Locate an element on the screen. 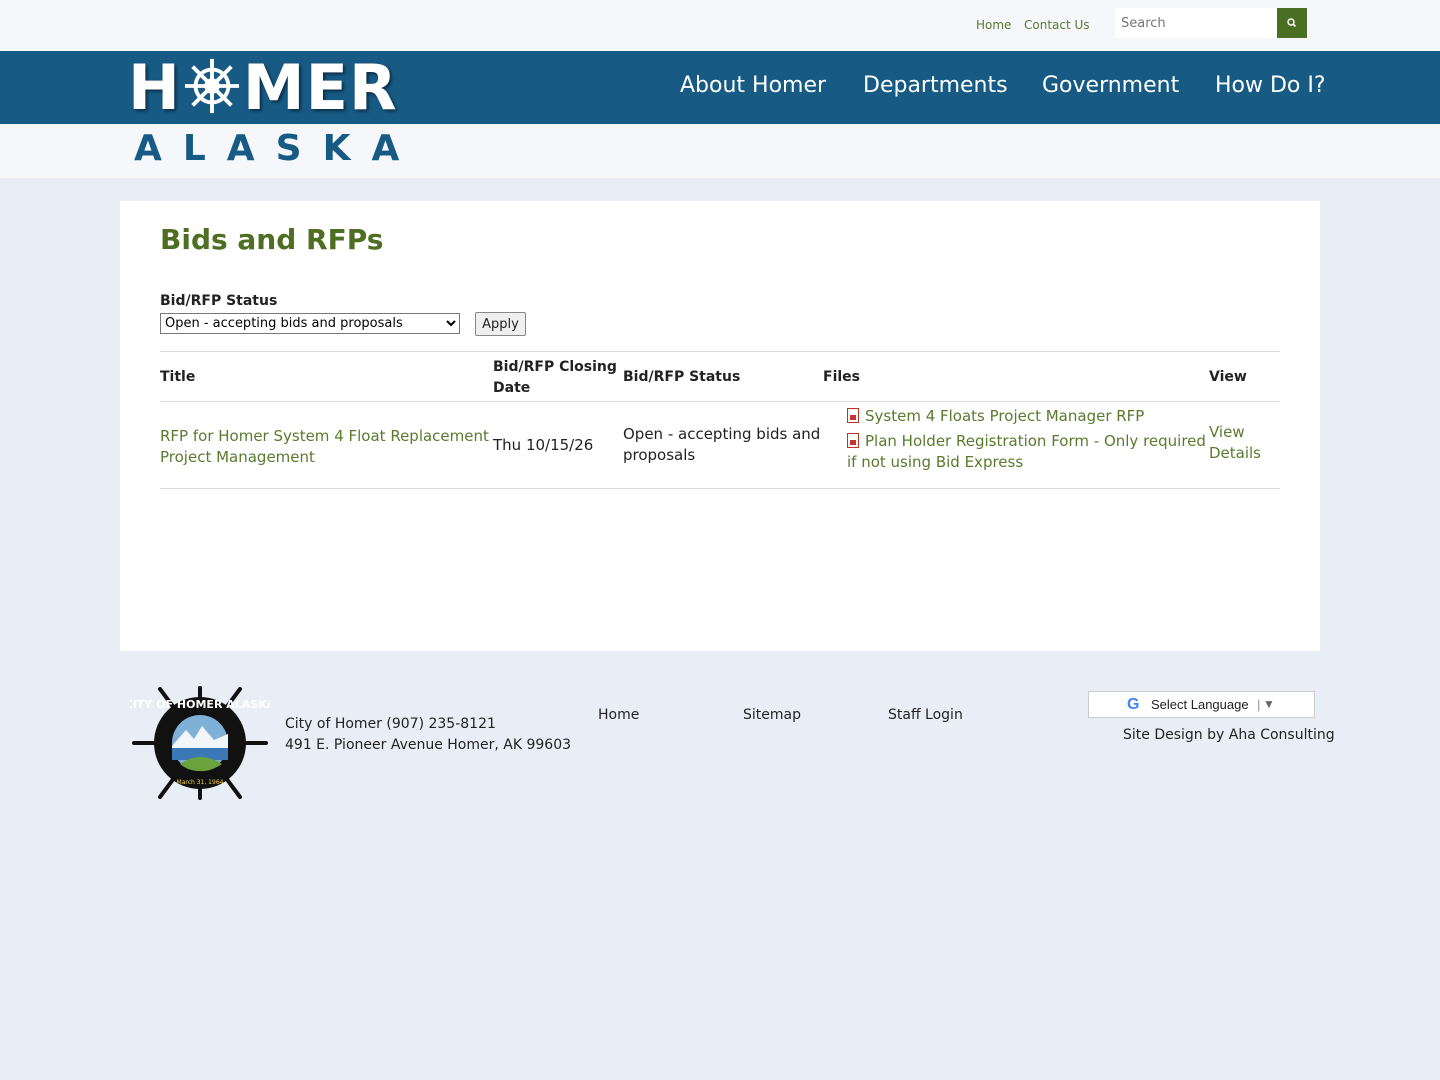 This screenshot has height=1080, width=1440. row-status-line2: proposals is located at coordinates (659, 455).